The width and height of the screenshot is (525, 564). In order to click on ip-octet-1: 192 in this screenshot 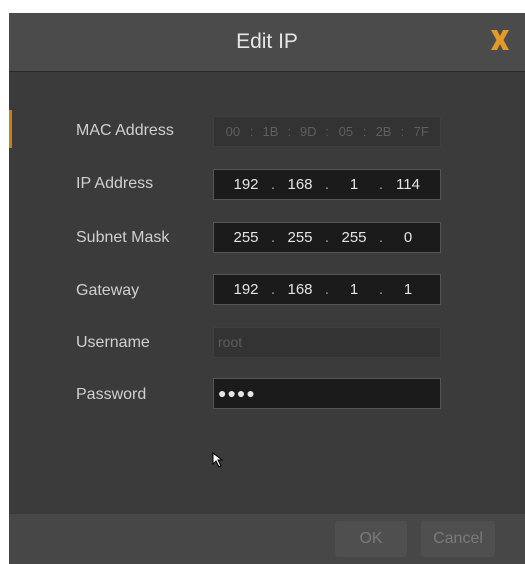, I will do `click(246, 184)`.